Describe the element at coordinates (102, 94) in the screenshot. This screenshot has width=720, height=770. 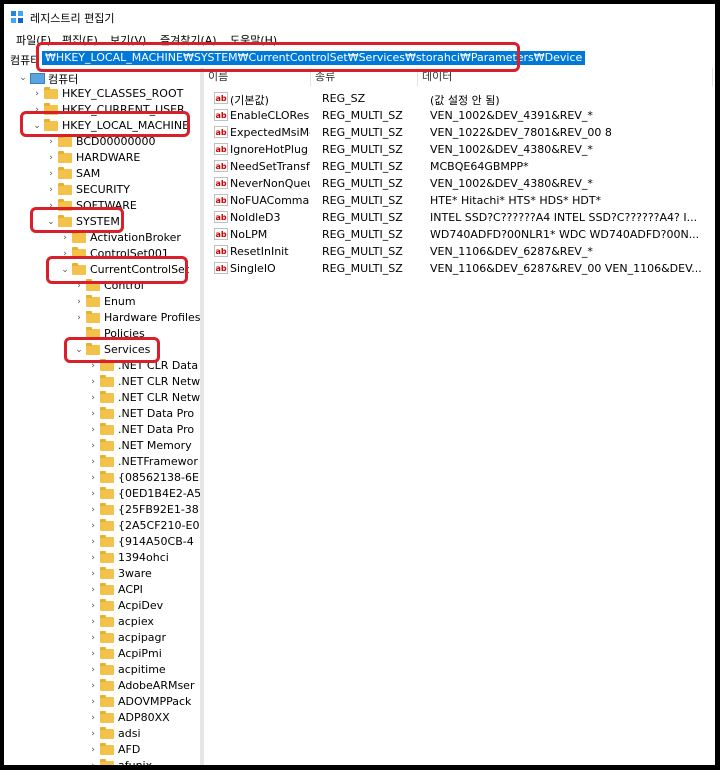
I see `tree-node-hive: › HKEY_CLASSES_ROOT` at that location.